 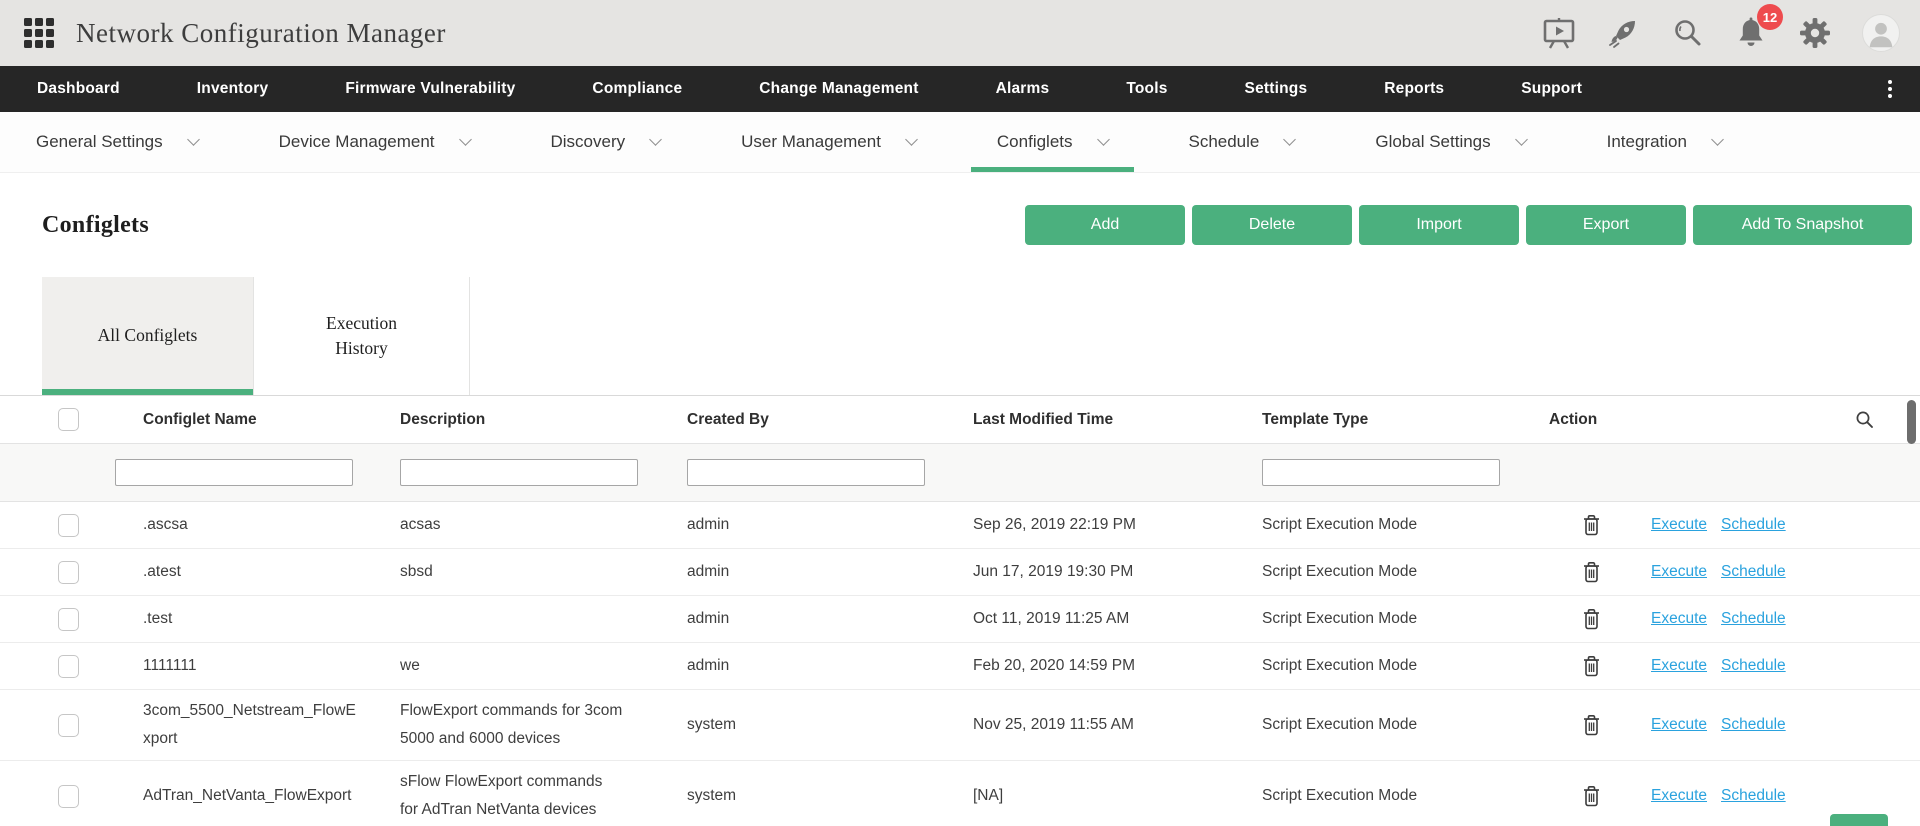 What do you see at coordinates (1859, 820) in the screenshot?
I see `bottom-scroll-indicator` at bounding box center [1859, 820].